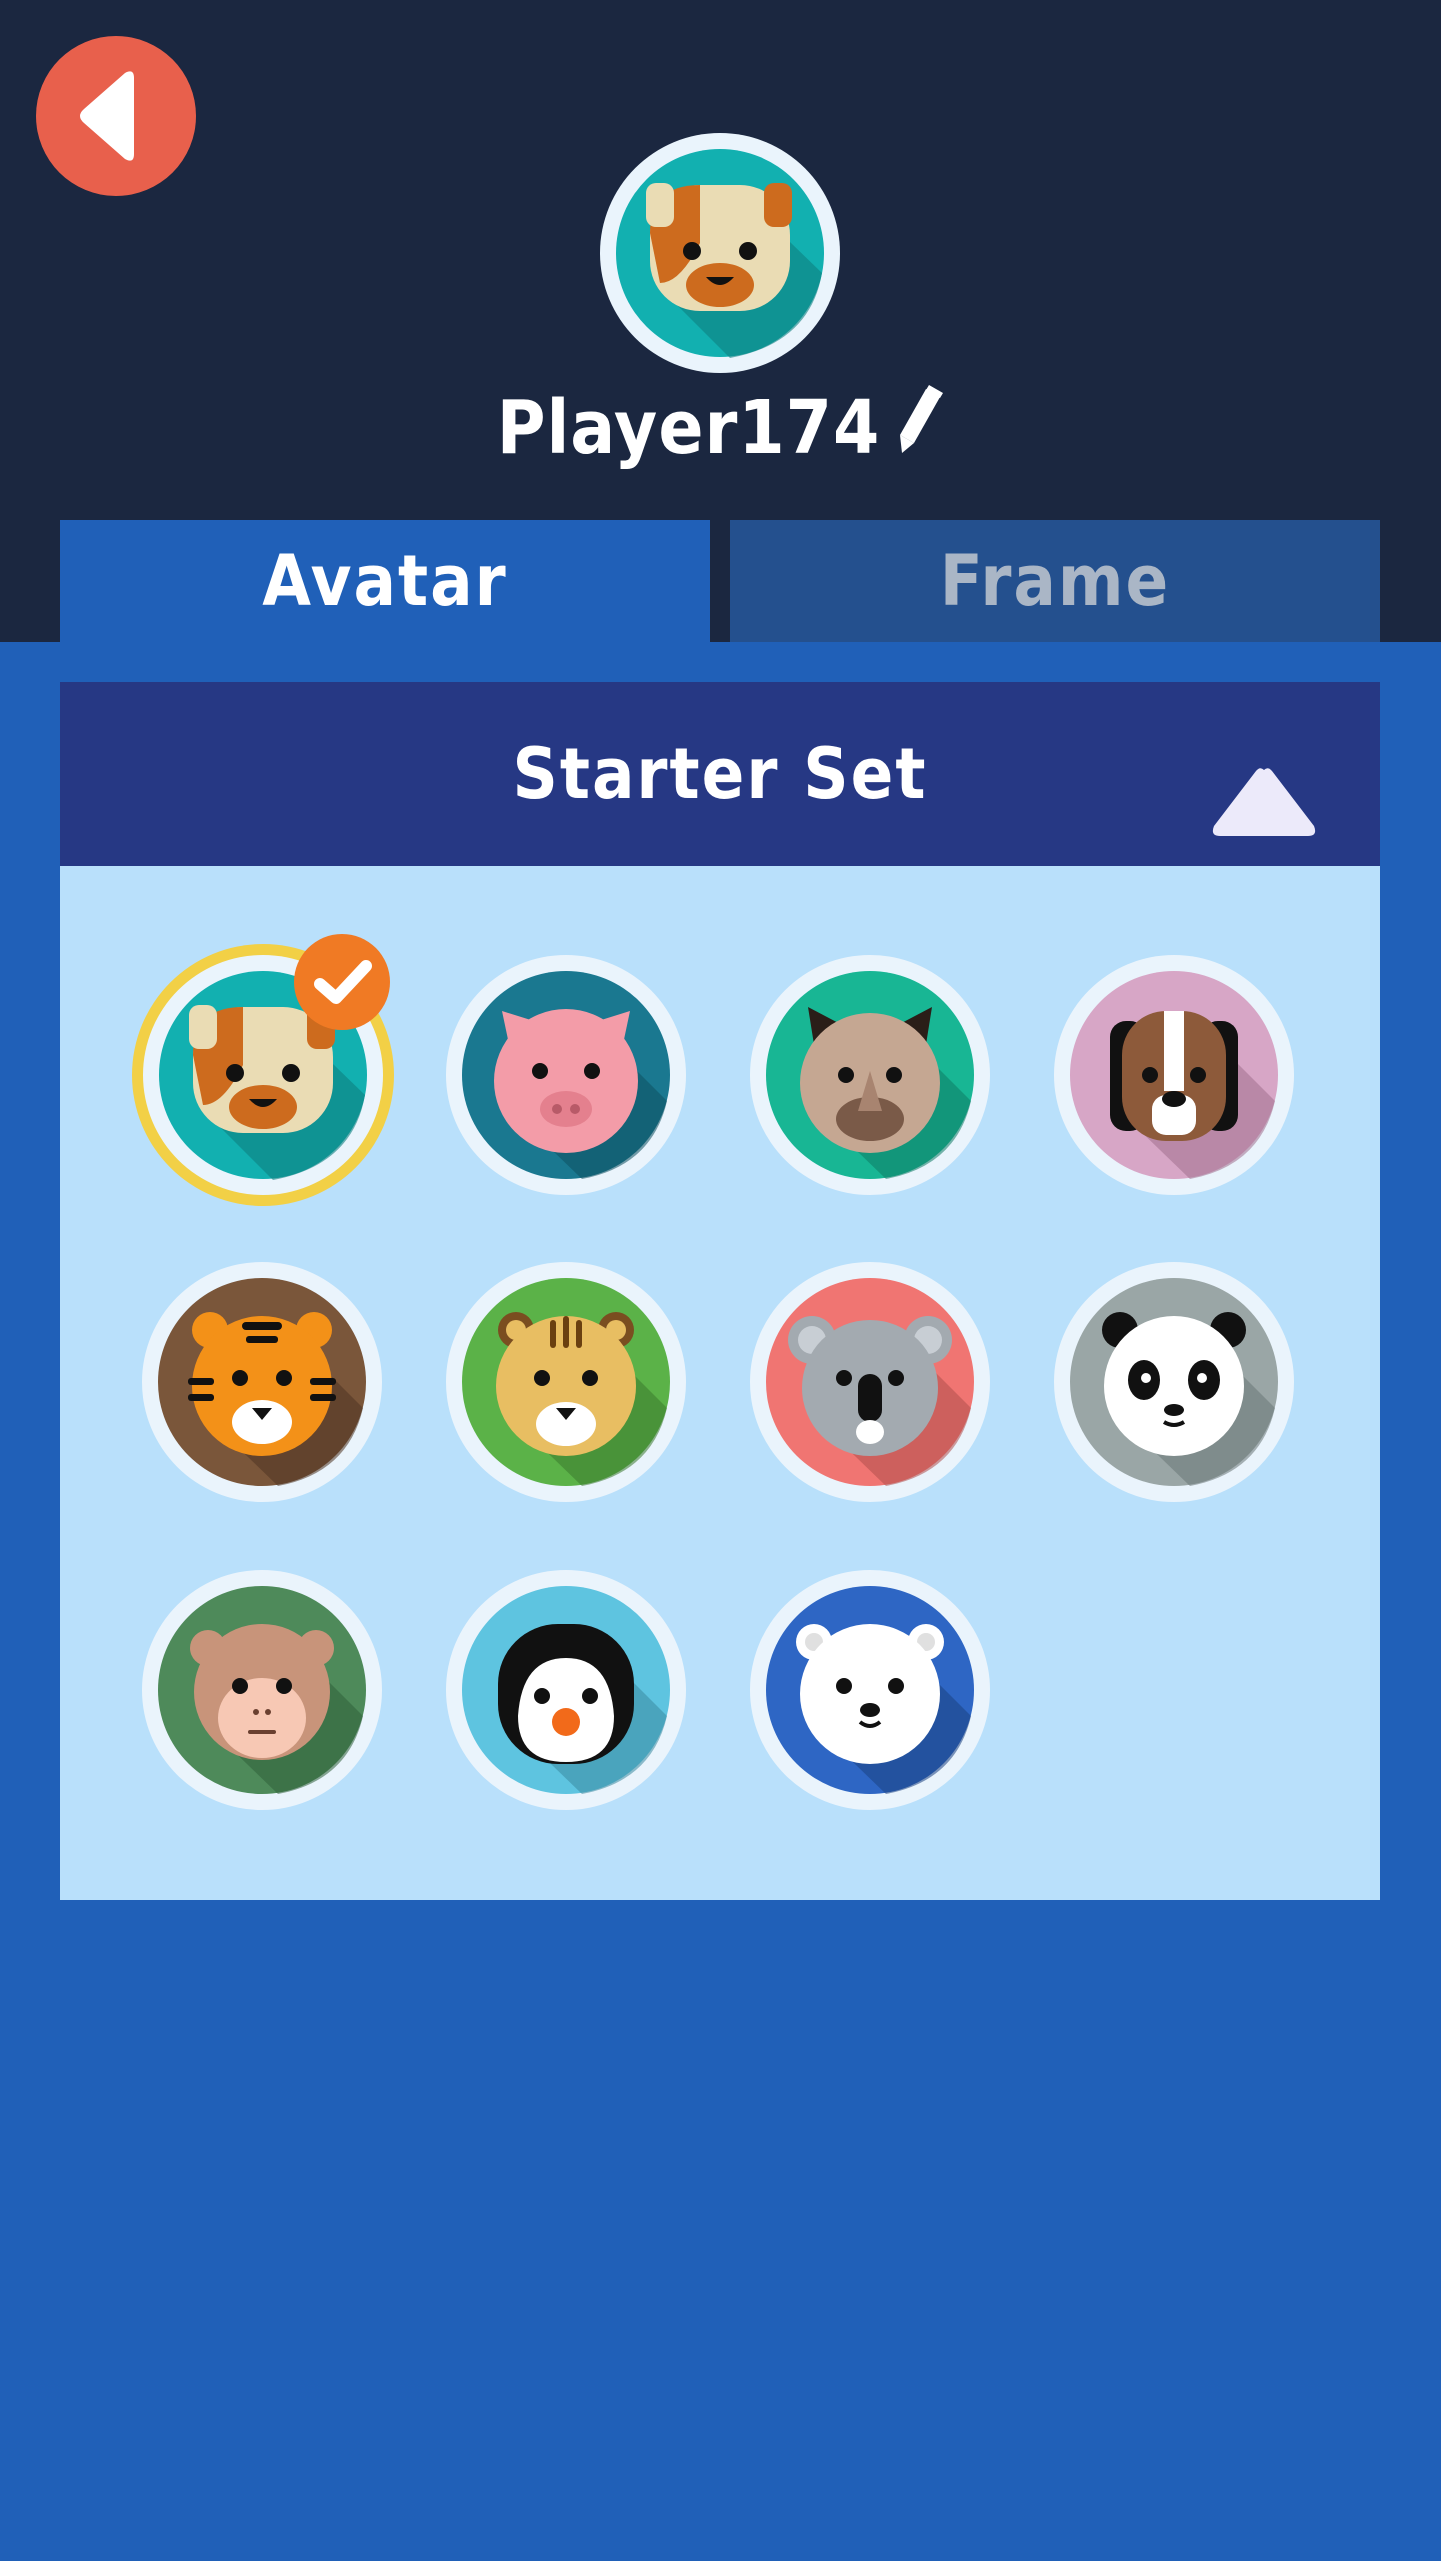 This screenshot has height=2561, width=1441. I want to click on pig-avatar-icon, so click(566, 1075).